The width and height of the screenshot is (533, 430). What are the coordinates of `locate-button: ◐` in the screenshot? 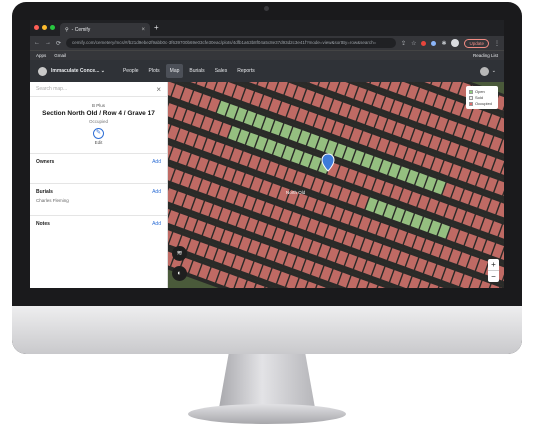 It's located at (179, 273).